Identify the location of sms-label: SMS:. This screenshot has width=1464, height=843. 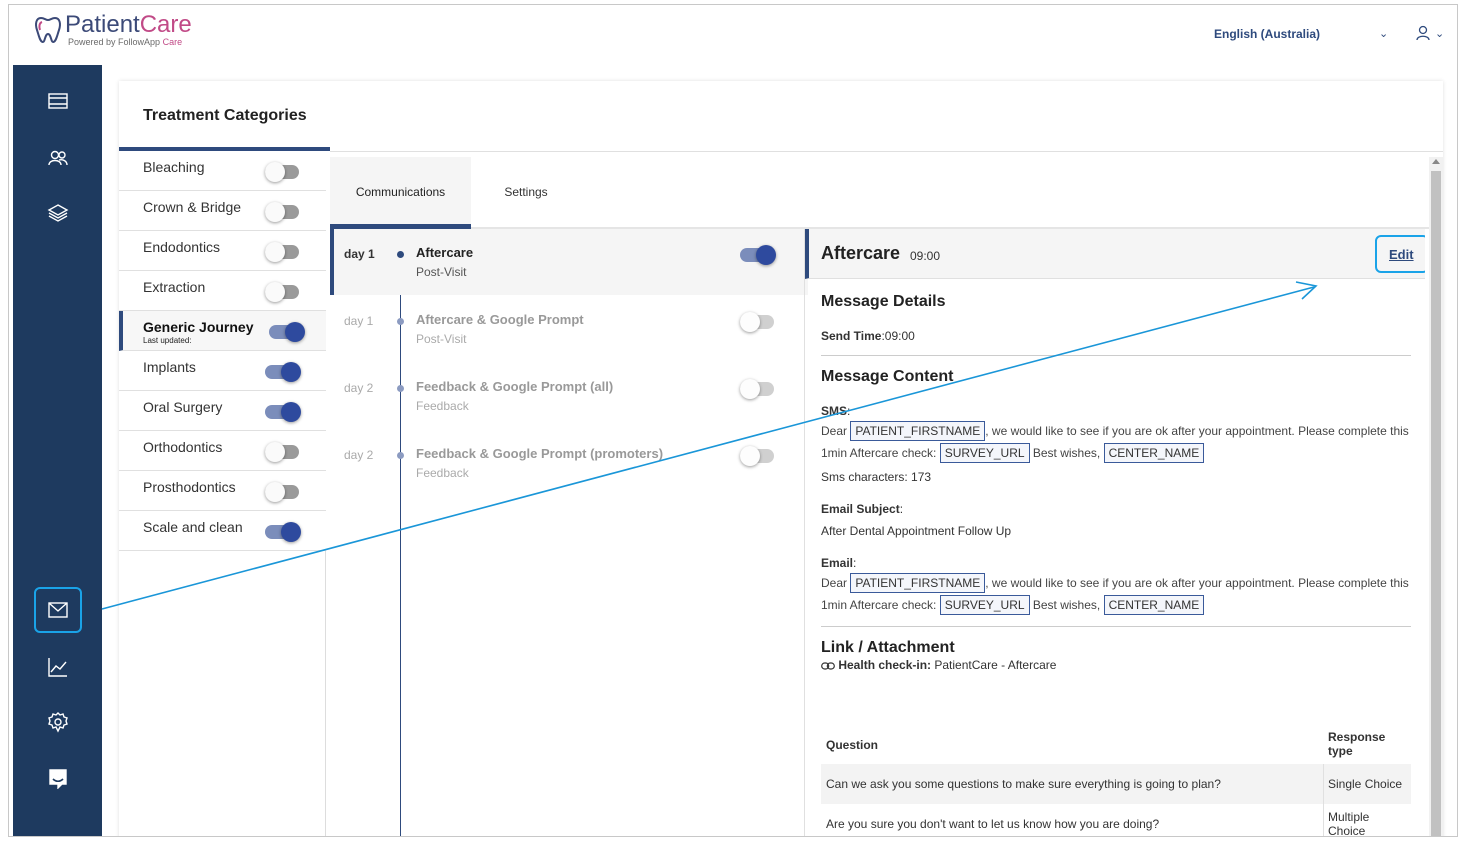
(835, 411).